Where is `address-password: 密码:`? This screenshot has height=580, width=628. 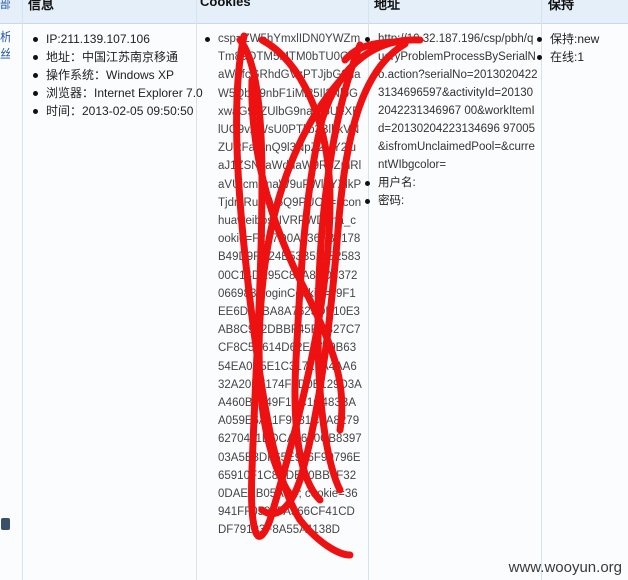 address-password: 密码: is located at coordinates (450, 201).